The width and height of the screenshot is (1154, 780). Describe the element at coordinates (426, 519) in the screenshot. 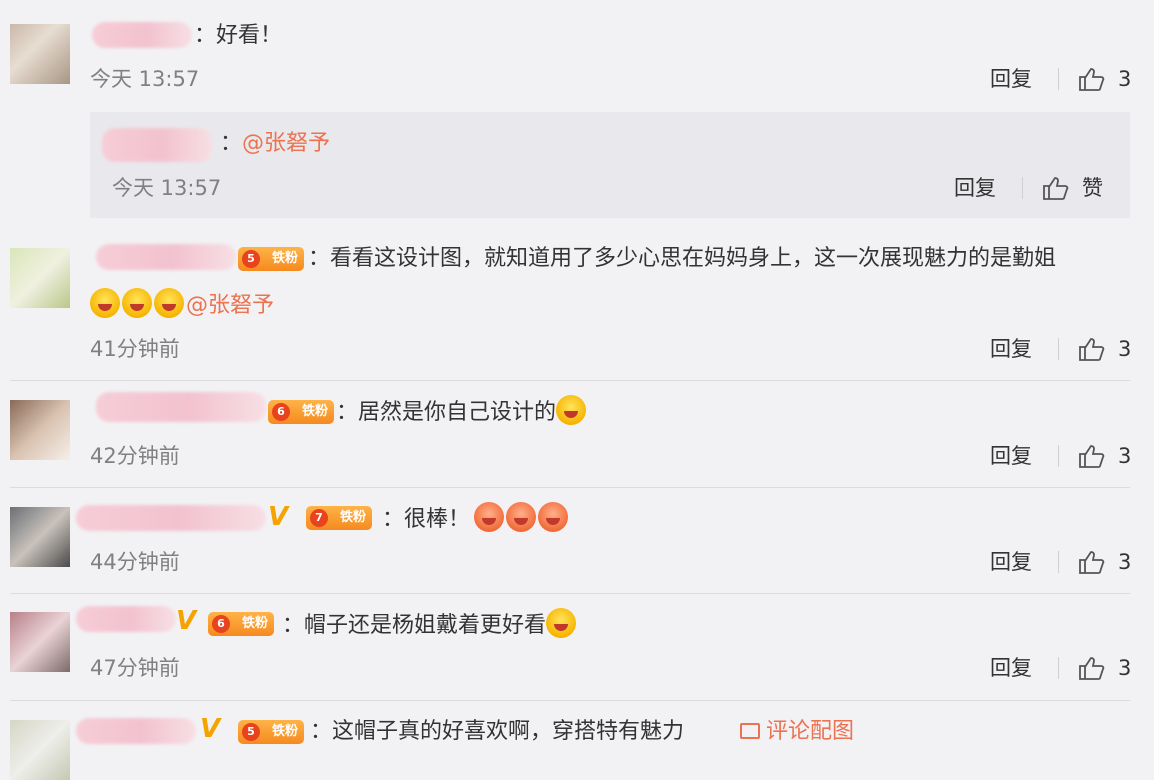

I see `comment-text-body: ：很棒！` at that location.